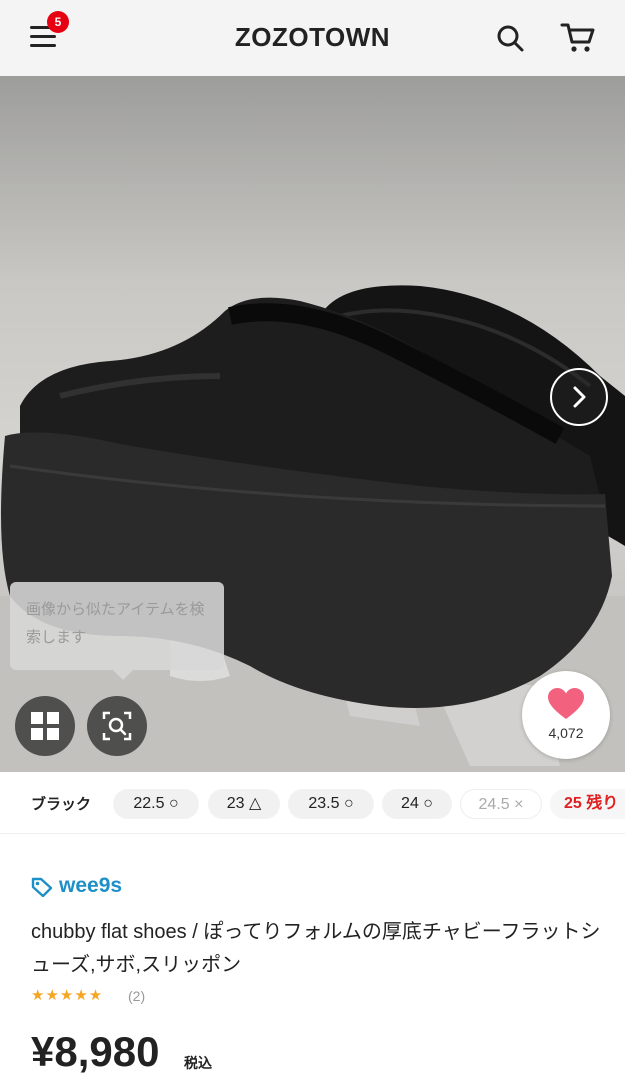 Image resolution: width=625 pixels, height=1080 pixels. I want to click on grid-icon, so click(45, 726).